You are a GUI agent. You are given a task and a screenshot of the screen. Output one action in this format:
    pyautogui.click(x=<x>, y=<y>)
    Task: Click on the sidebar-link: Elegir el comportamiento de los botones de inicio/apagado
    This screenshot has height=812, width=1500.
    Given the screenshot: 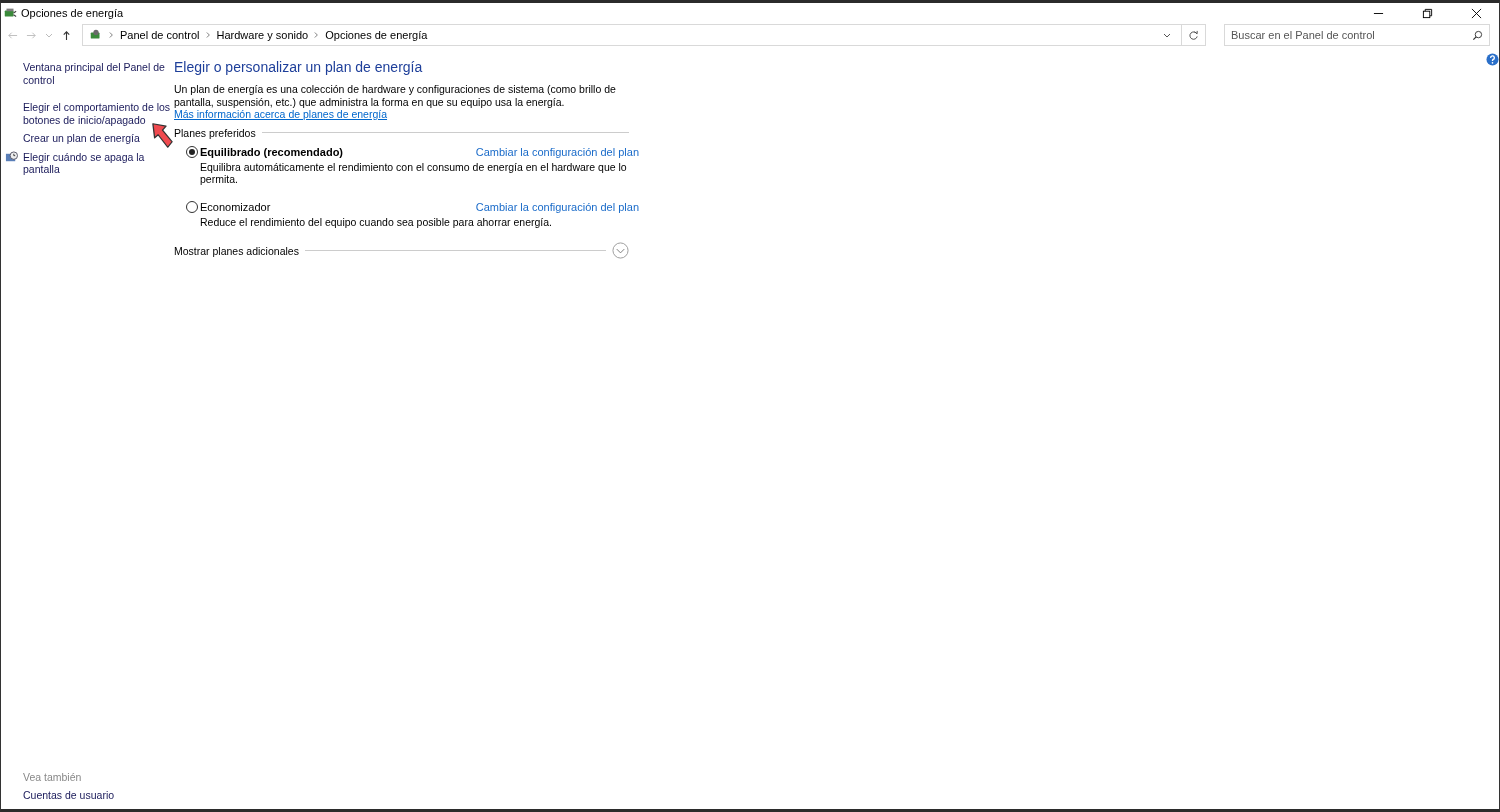 What is the action you would take?
    pyautogui.click(x=98, y=113)
    